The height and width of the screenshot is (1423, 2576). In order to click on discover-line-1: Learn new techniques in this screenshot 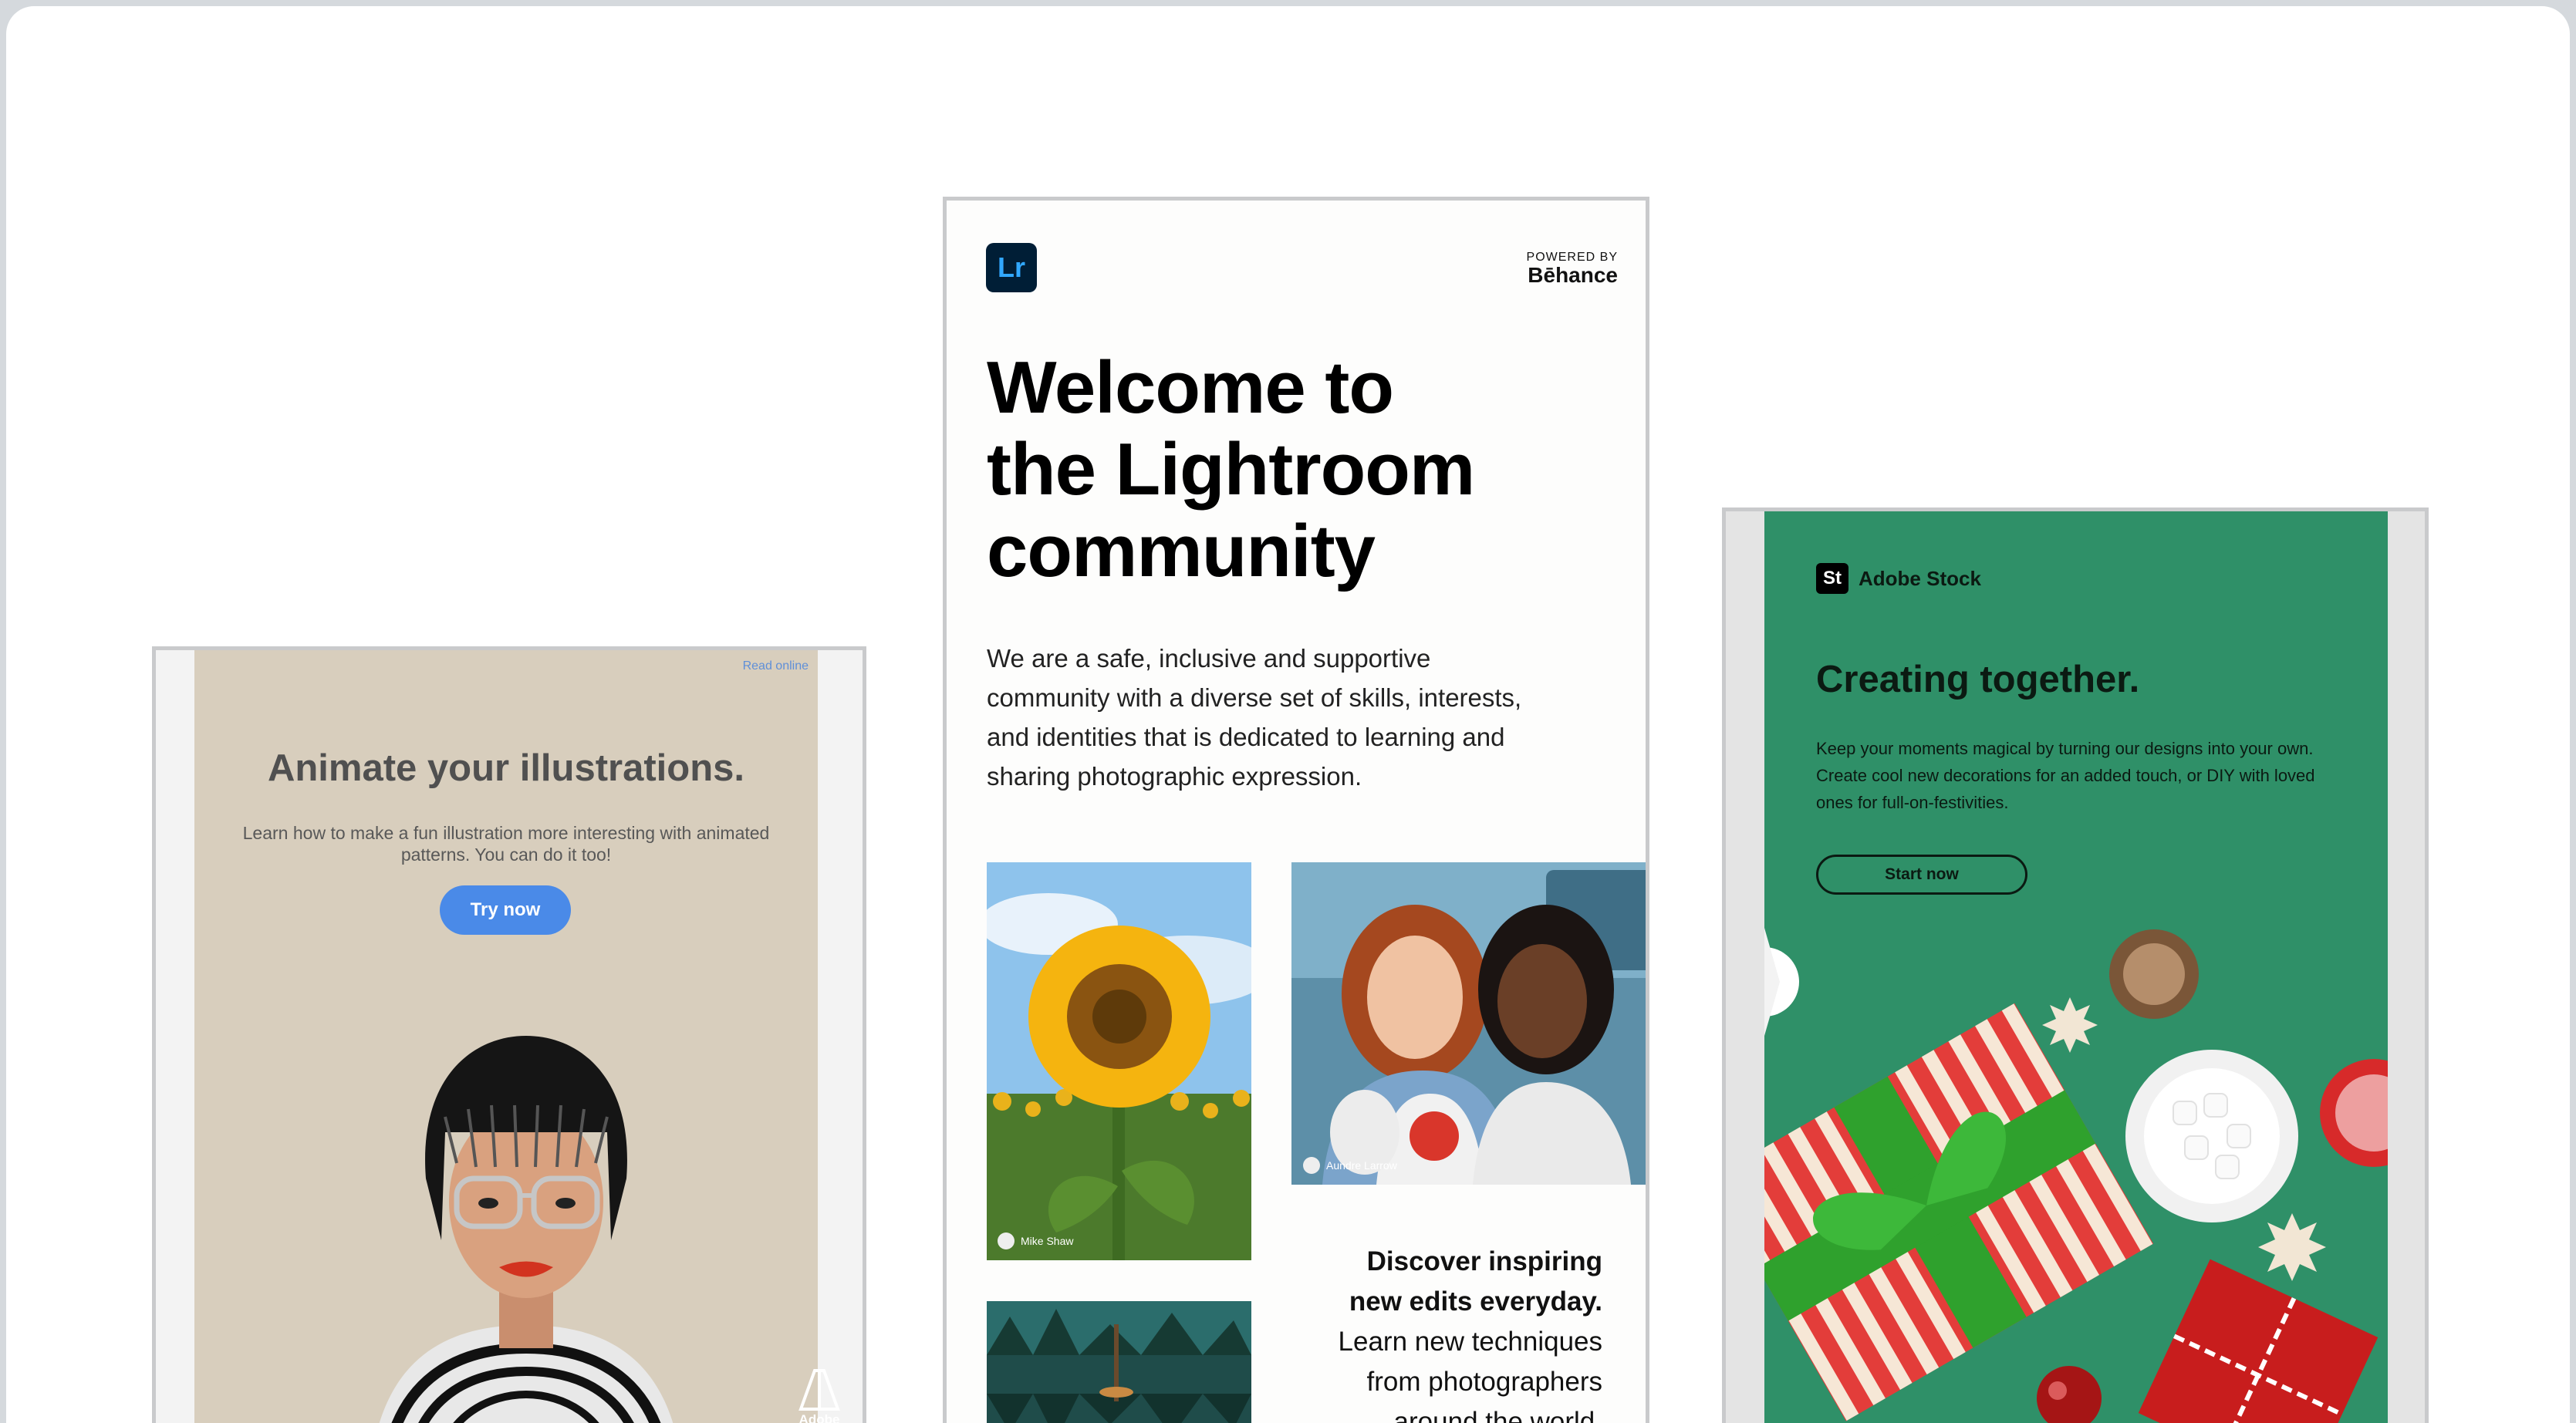, I will do `click(1470, 1342)`.